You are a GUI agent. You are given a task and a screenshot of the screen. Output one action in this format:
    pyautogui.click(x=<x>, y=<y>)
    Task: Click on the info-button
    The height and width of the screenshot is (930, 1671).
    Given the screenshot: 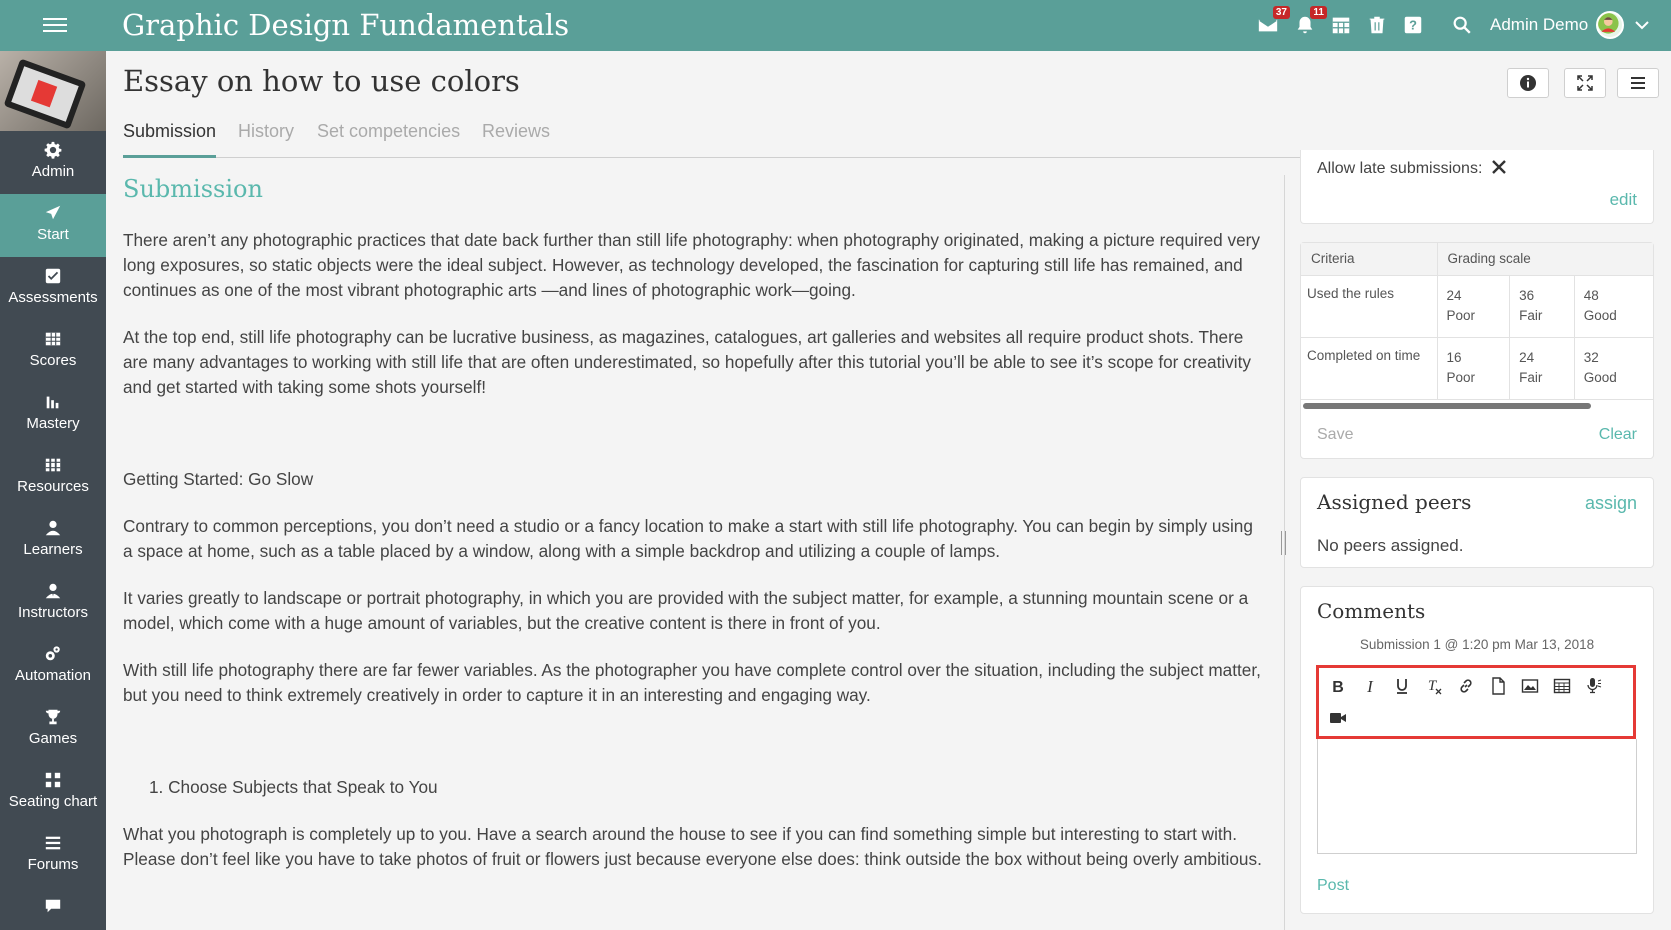 What is the action you would take?
    pyautogui.click(x=1528, y=83)
    